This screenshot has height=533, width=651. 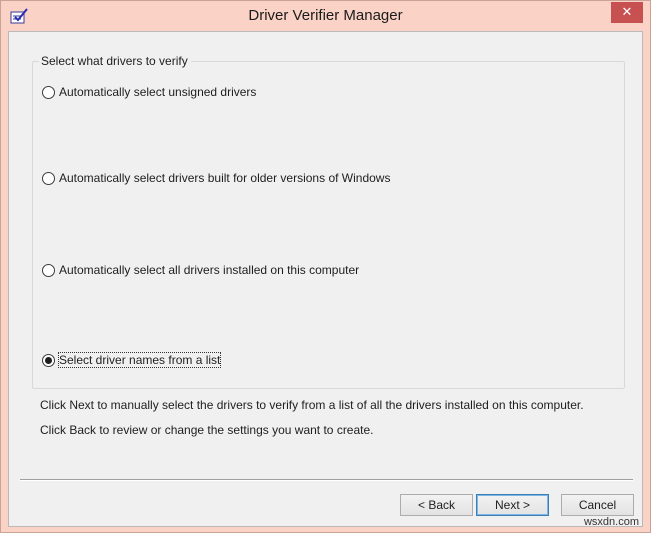 I want to click on window-title: Driver Verifier Manager, so click(x=325, y=15).